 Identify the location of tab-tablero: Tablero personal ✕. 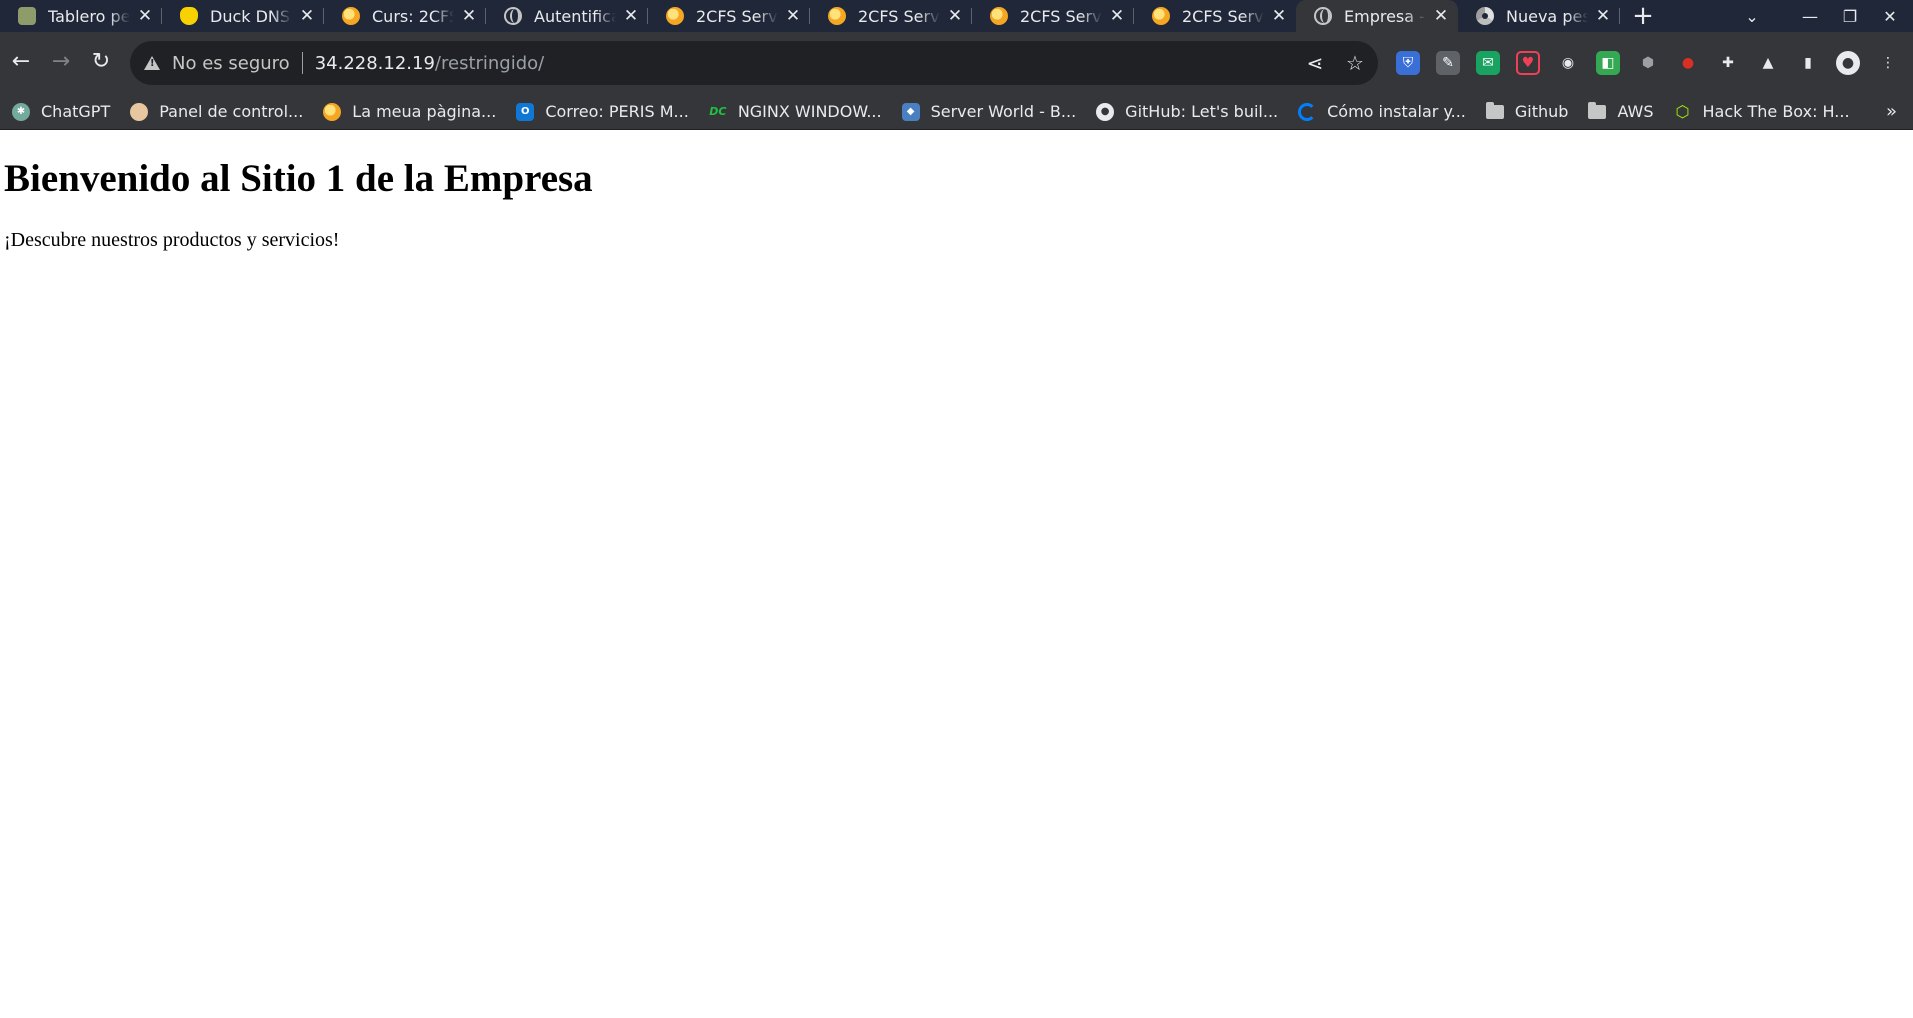
(81, 16).